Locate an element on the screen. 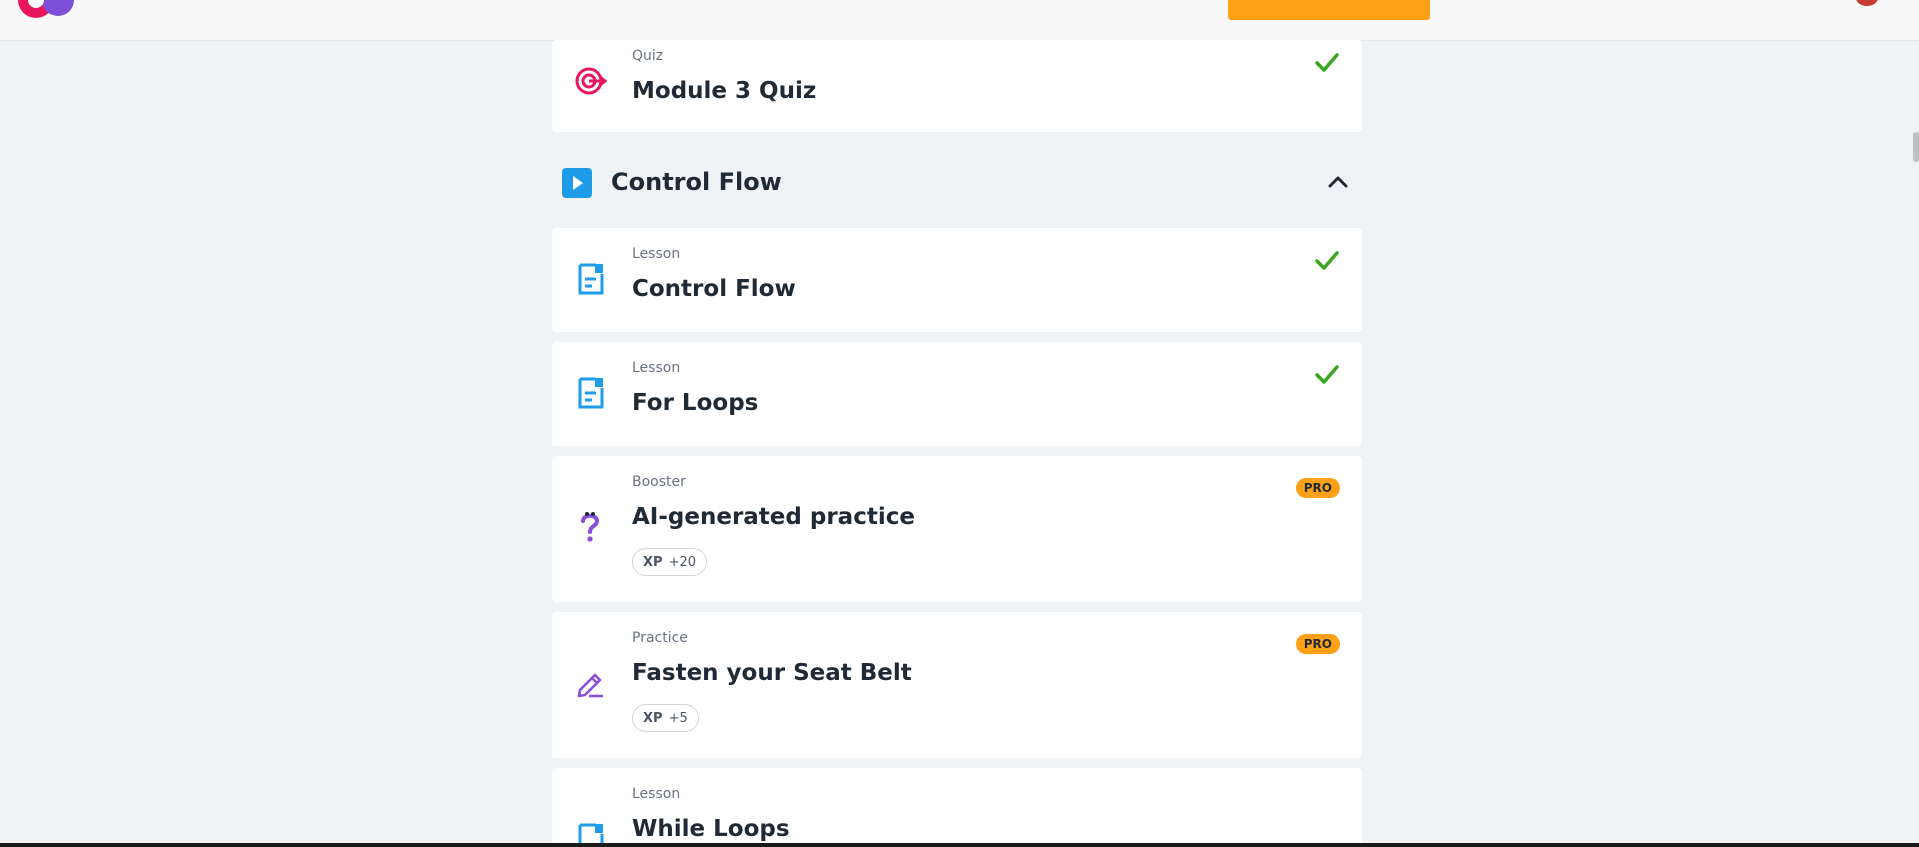 This screenshot has height=847, width=1919. quiz-item: Quiz Module 3 Quiz is located at coordinates (957, 86).